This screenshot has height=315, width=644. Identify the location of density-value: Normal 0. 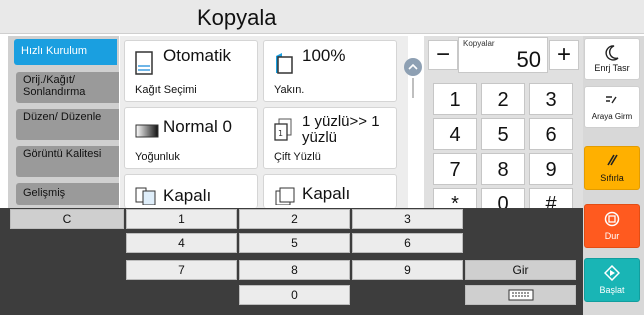
(197, 126).